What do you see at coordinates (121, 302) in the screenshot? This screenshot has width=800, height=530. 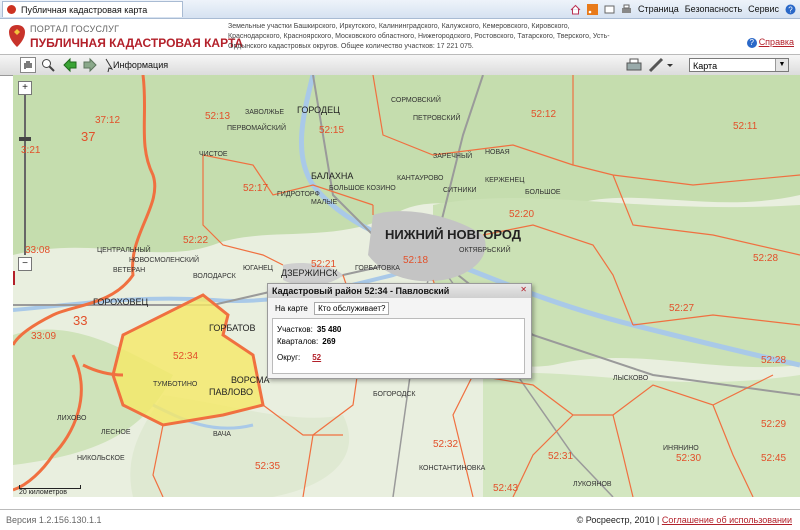 I see `city-label-gorohov: ГОРОХОВЕЦ` at bounding box center [121, 302].